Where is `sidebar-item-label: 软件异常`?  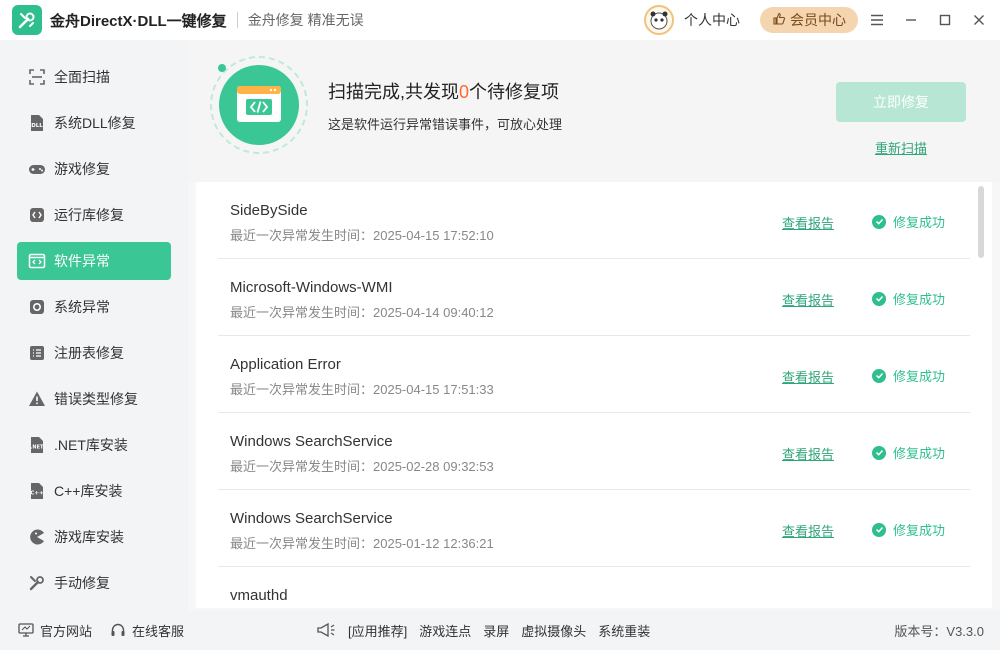 sidebar-item-label: 软件异常 is located at coordinates (82, 261).